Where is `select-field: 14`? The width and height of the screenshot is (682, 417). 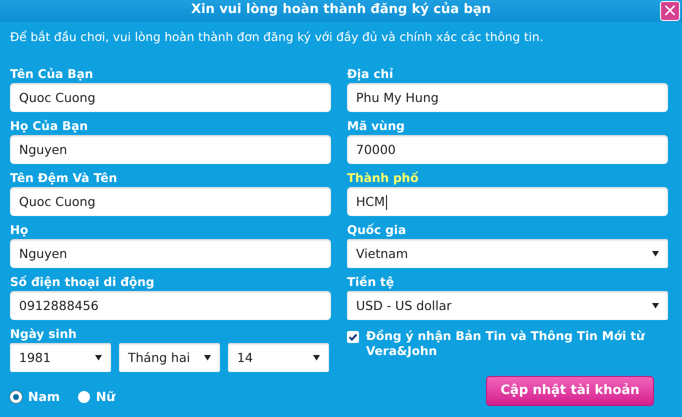
select-field: 14 is located at coordinates (278, 357).